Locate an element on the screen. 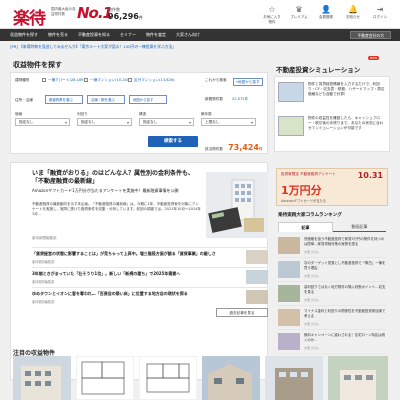 The image size is (400, 400). building-type-label: 建物種別 is located at coordinates (22, 80).